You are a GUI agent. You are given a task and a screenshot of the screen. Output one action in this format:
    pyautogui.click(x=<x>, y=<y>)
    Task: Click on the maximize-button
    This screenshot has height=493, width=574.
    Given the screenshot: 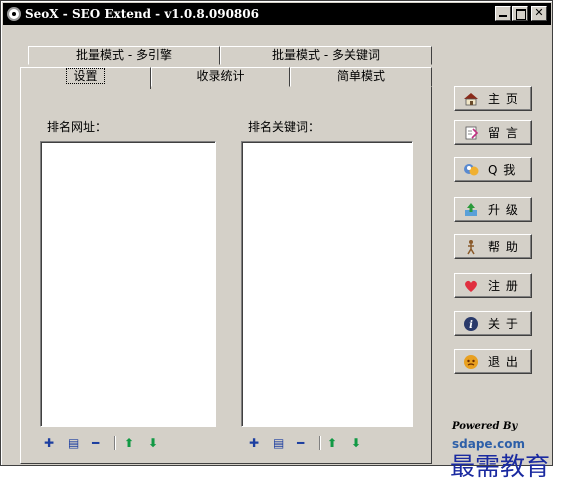 What is the action you would take?
    pyautogui.click(x=520, y=13)
    